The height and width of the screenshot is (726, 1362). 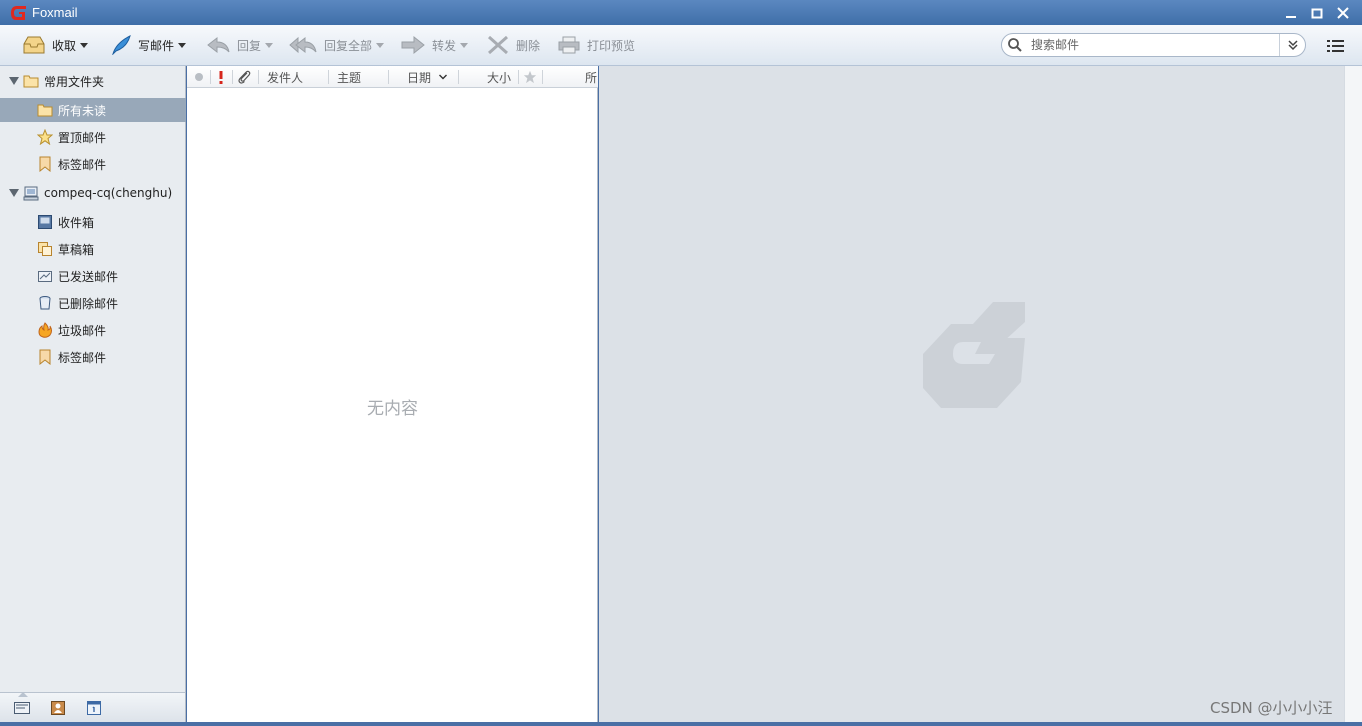 What do you see at coordinates (82, 137) in the screenshot?
I see `sidebar-item-label: 置顶邮件` at bounding box center [82, 137].